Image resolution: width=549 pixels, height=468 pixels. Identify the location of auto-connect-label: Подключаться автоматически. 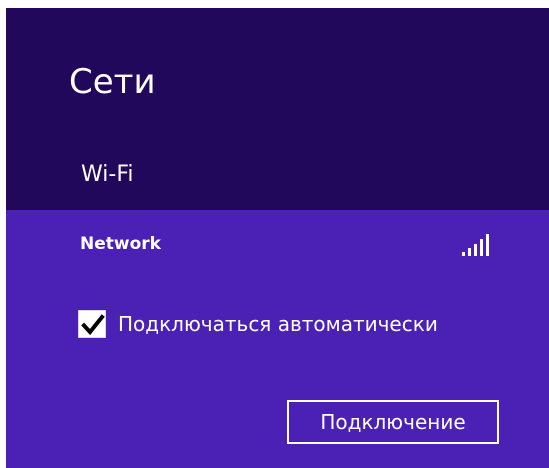
(278, 324).